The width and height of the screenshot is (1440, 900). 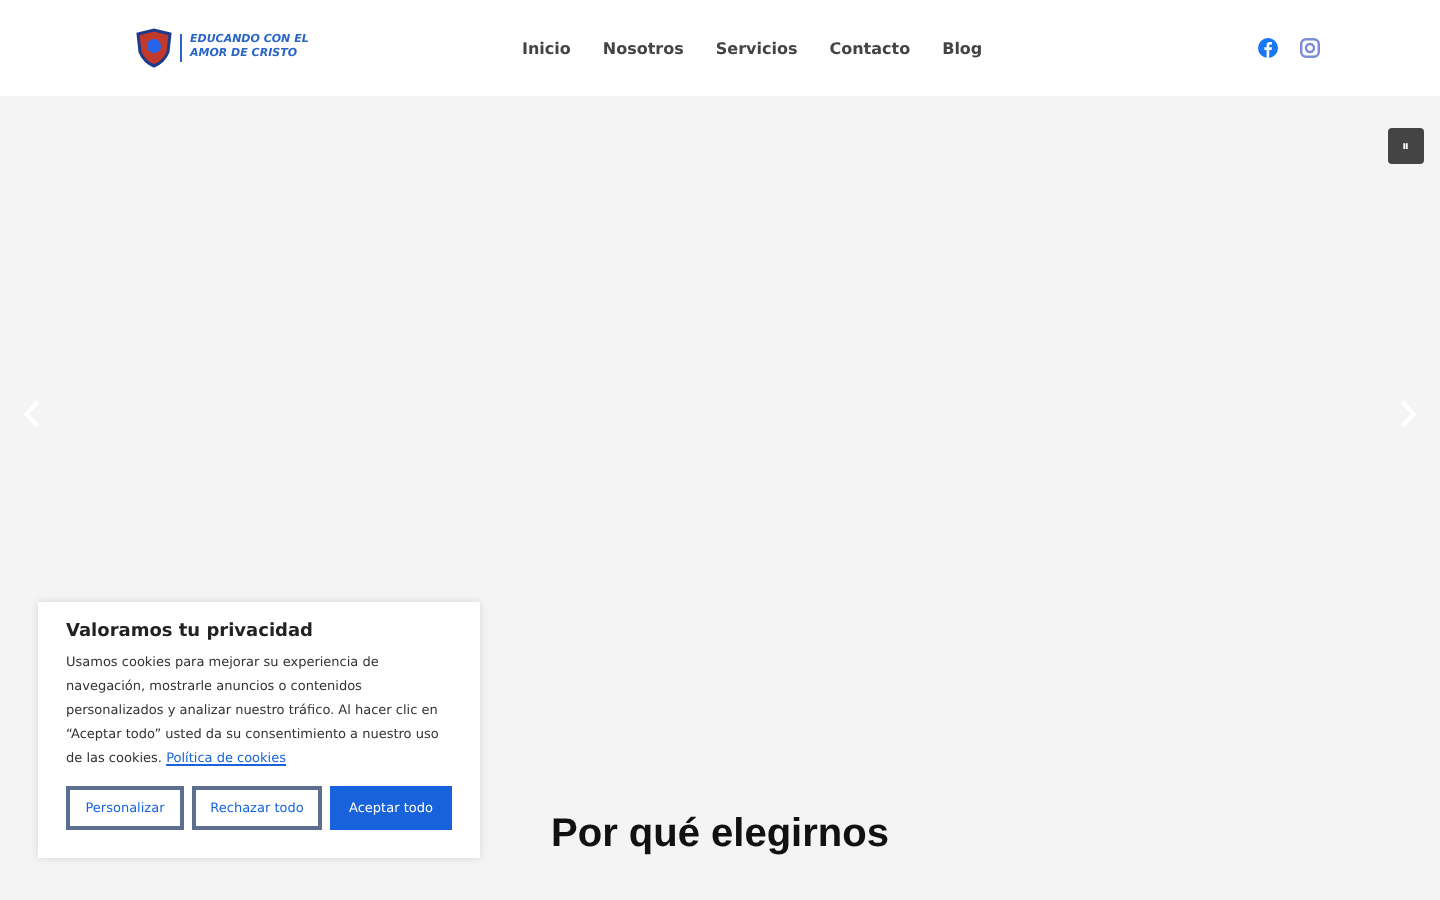 What do you see at coordinates (643, 48) in the screenshot?
I see `nav-link: Nosotros` at bounding box center [643, 48].